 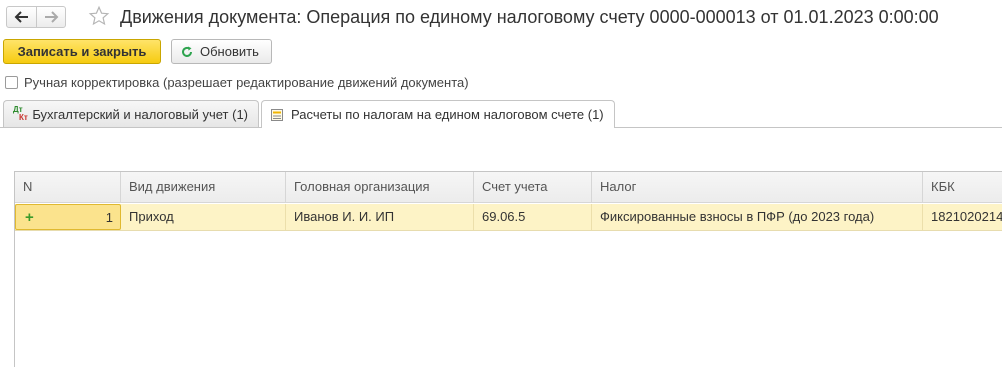 I want to click on refresh-label: Обновить, so click(x=229, y=51).